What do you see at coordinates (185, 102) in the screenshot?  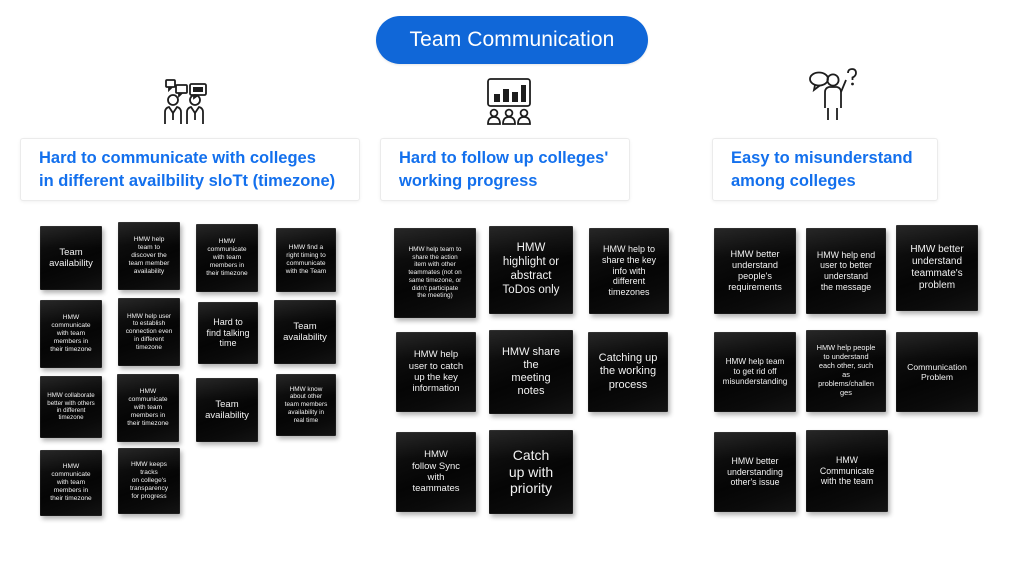 I see `two-people-speech-bubbles-icon` at bounding box center [185, 102].